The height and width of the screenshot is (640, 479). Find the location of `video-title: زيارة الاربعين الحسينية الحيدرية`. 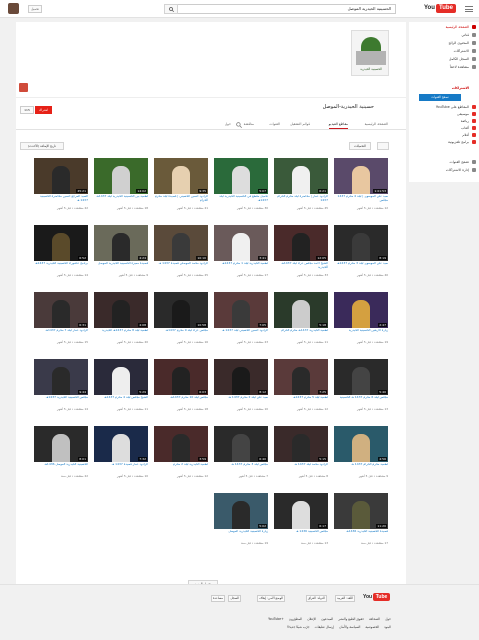

video-title: زيارة الاربعين الحسينية الحيدرية is located at coordinates (361, 334).